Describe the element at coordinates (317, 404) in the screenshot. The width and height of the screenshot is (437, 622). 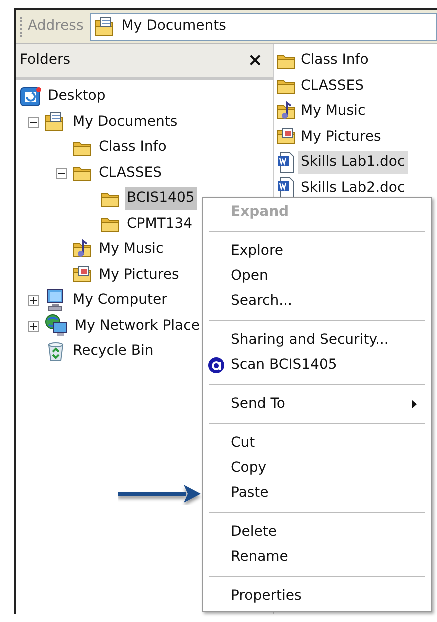
I see `menu-item: Send To` at that location.